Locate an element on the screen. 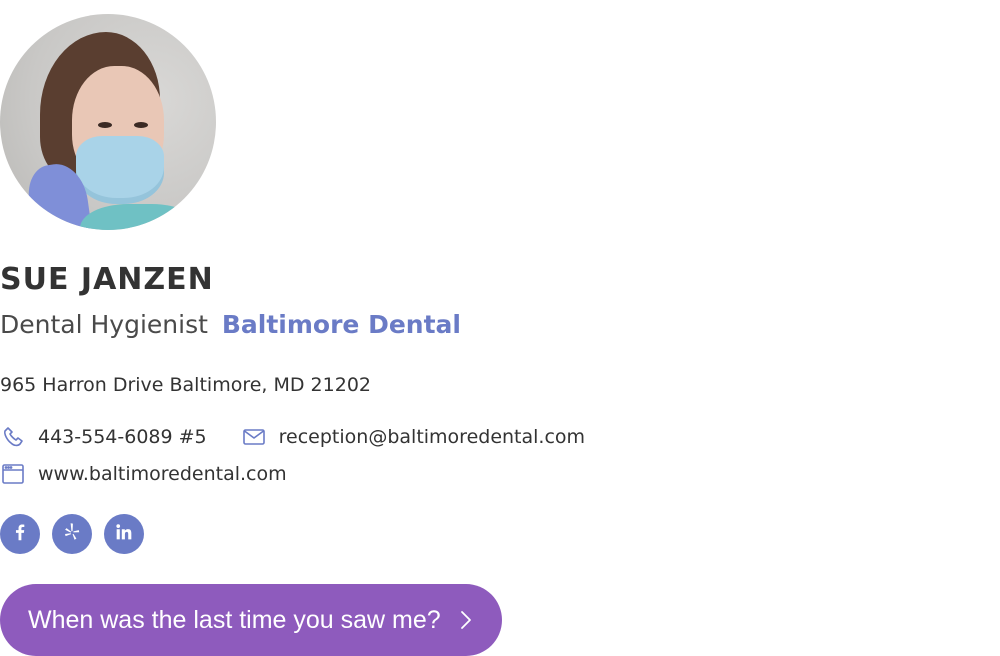 The height and width of the screenshot is (656, 1000). envelope-icon is located at coordinates (254, 437).